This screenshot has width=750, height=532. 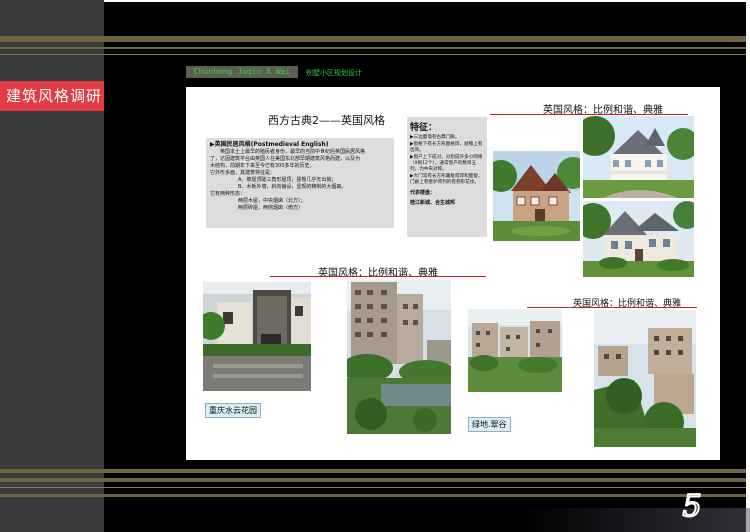 I want to click on features-title: 特征：, so click(x=424, y=128).